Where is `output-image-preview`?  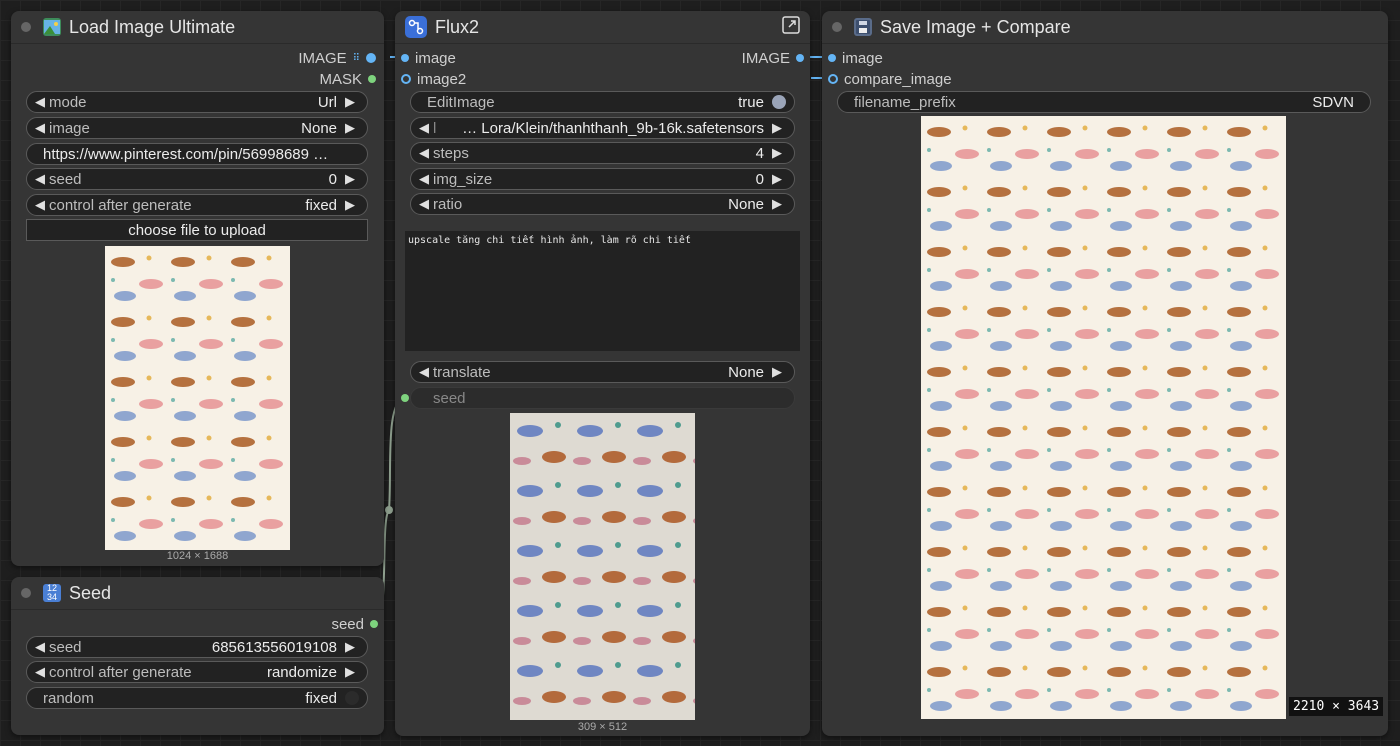 output-image-preview is located at coordinates (602, 566).